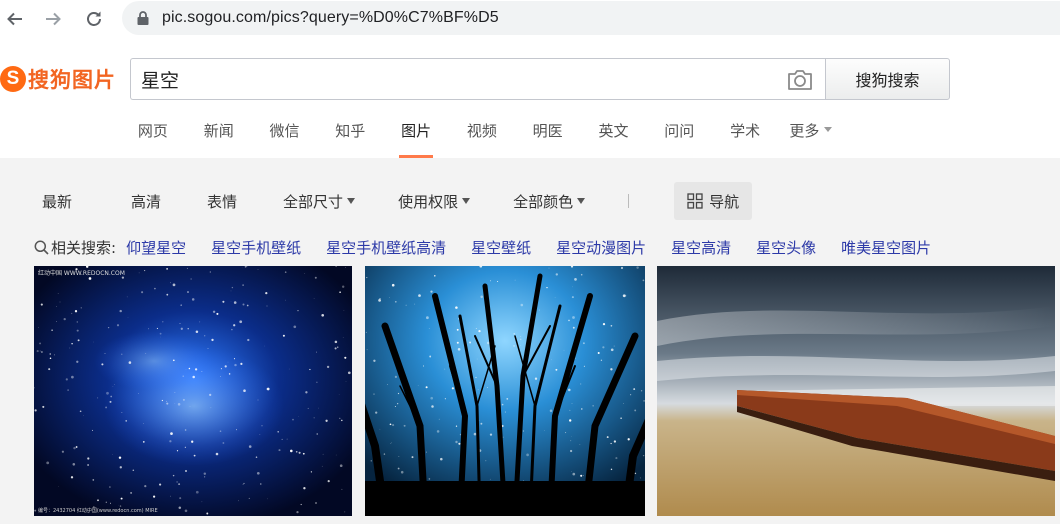  Describe the element at coordinates (350, 139) in the screenshot. I see `tab-zhihu: 知乎` at that location.